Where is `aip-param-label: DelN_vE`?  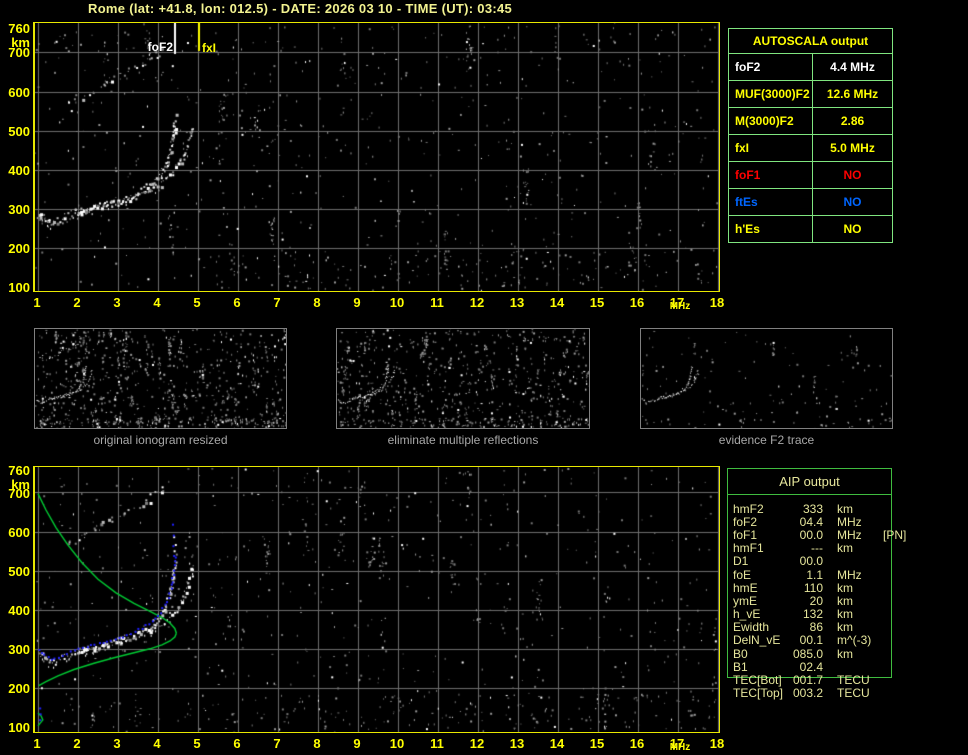 aip-param-label: DelN_vE is located at coordinates (757, 640).